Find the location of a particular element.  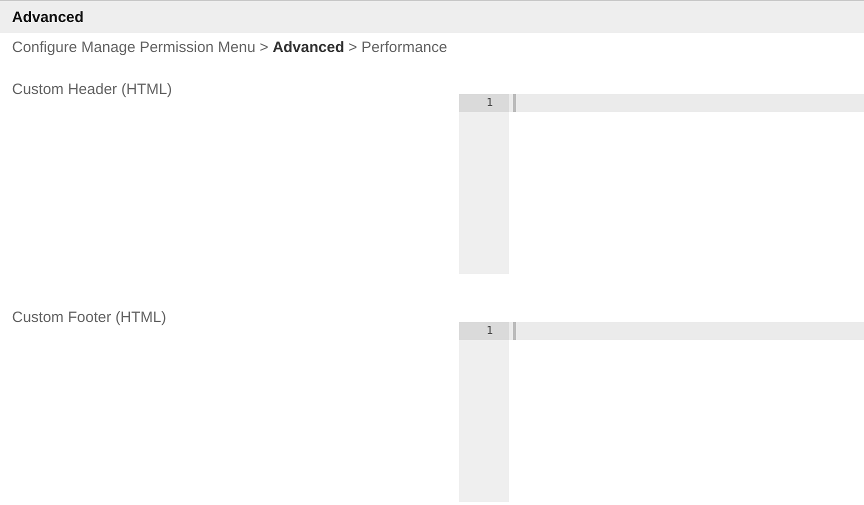

field-label: Custom Footer (HTML) is located at coordinates (88, 318).